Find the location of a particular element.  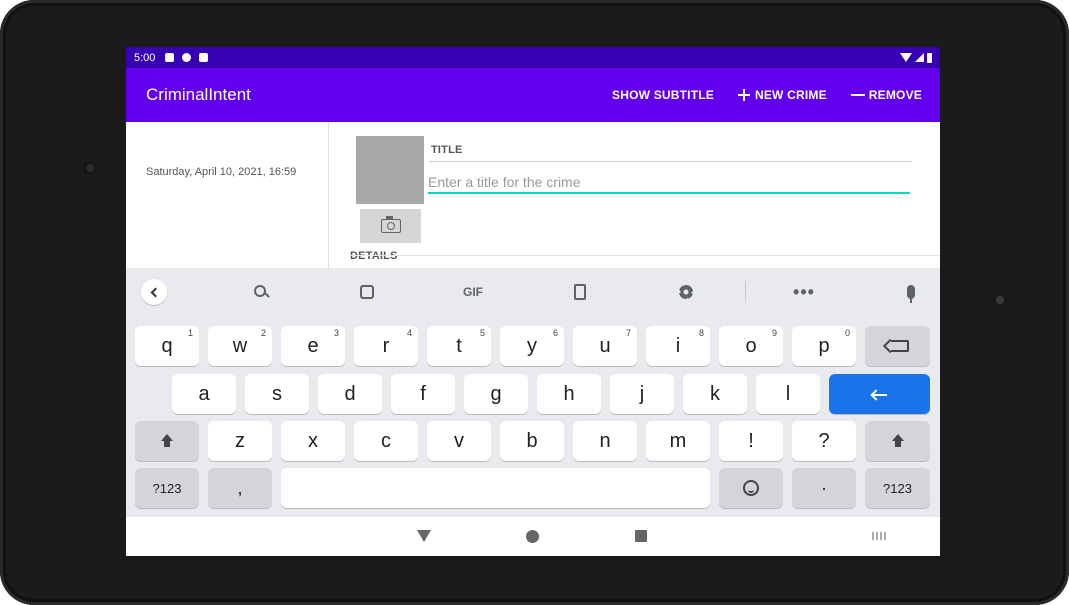

search-icon is located at coordinates (261, 292).